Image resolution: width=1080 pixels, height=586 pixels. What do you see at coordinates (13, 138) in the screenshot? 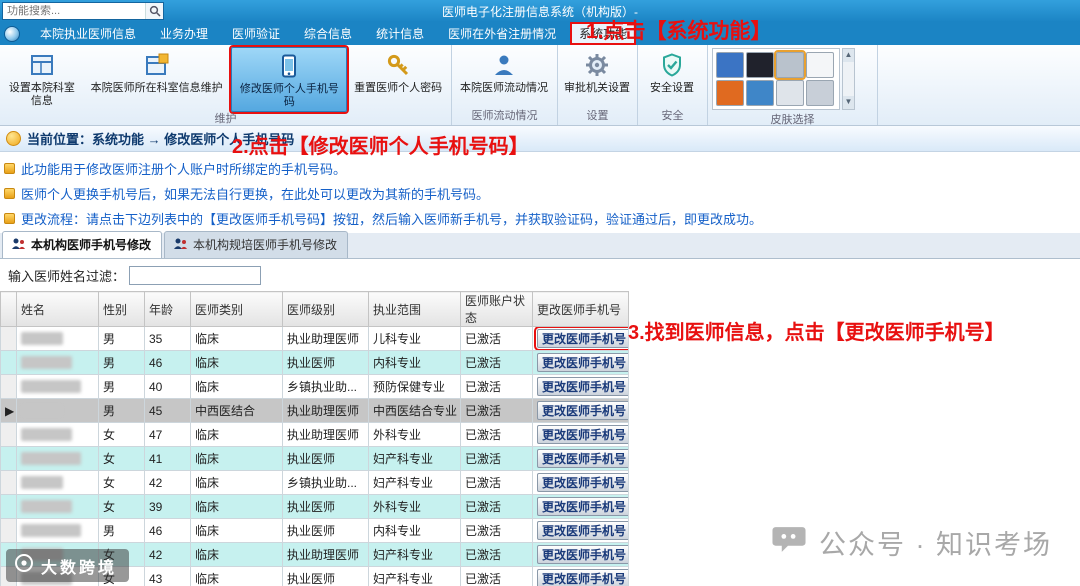
I see `hint-icon` at bounding box center [13, 138].